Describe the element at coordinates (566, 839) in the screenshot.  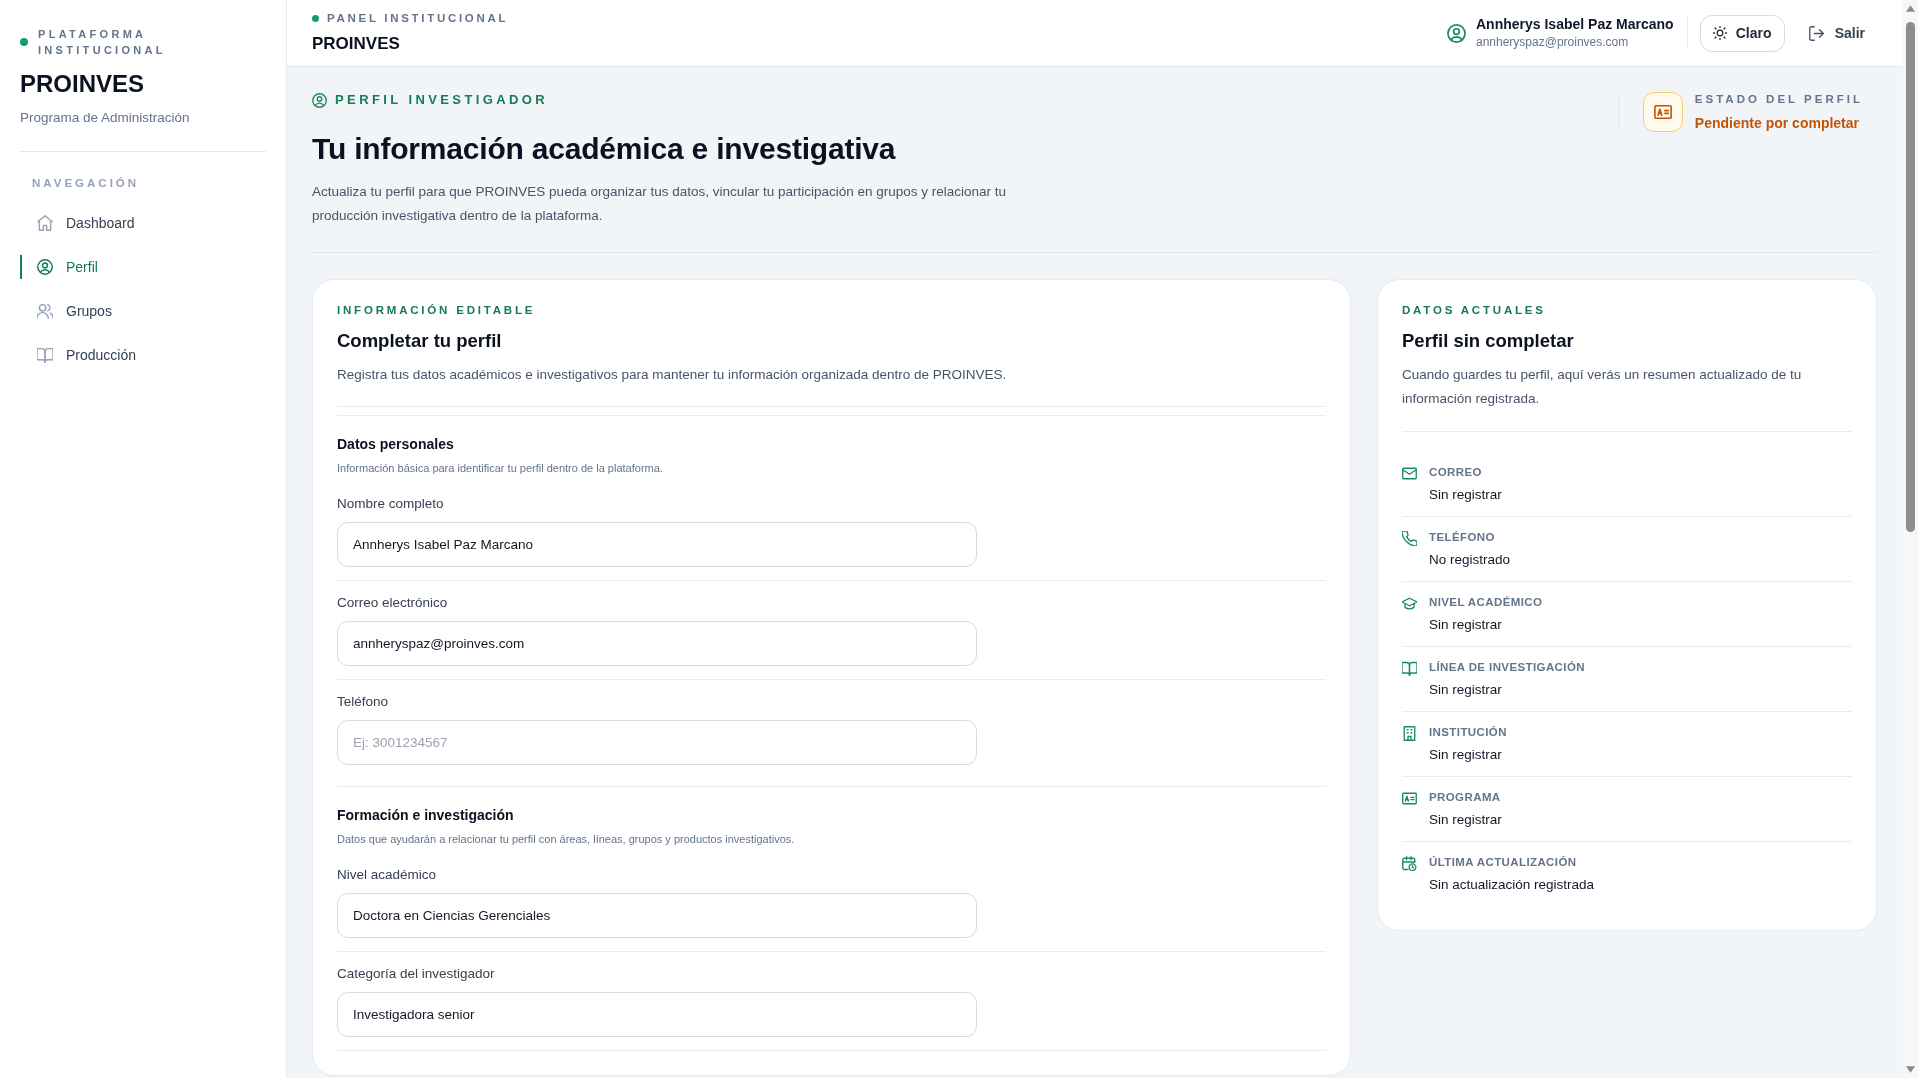
I see `section-hint: Datos que ayudarán a relacionar tu perfil con áreas, líneas, grupos y productos investigativos.` at that location.